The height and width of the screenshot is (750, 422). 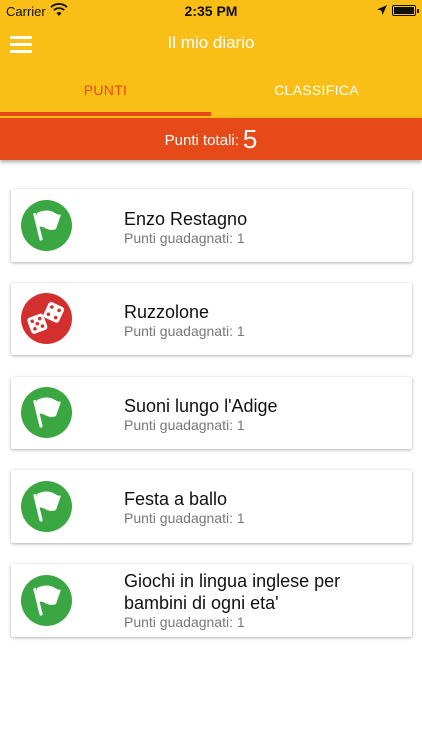 I want to click on total-points-value: 5, so click(x=250, y=139).